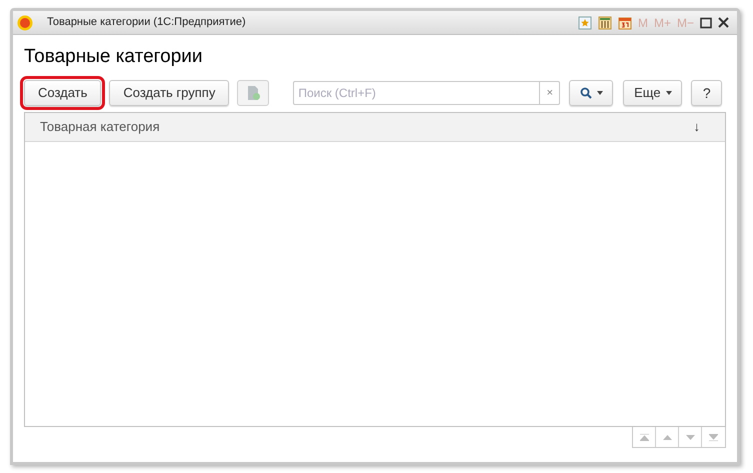 This screenshot has width=753, height=473. I want to click on window-title: Товарные категории (1С:Предприятие), so click(146, 22).